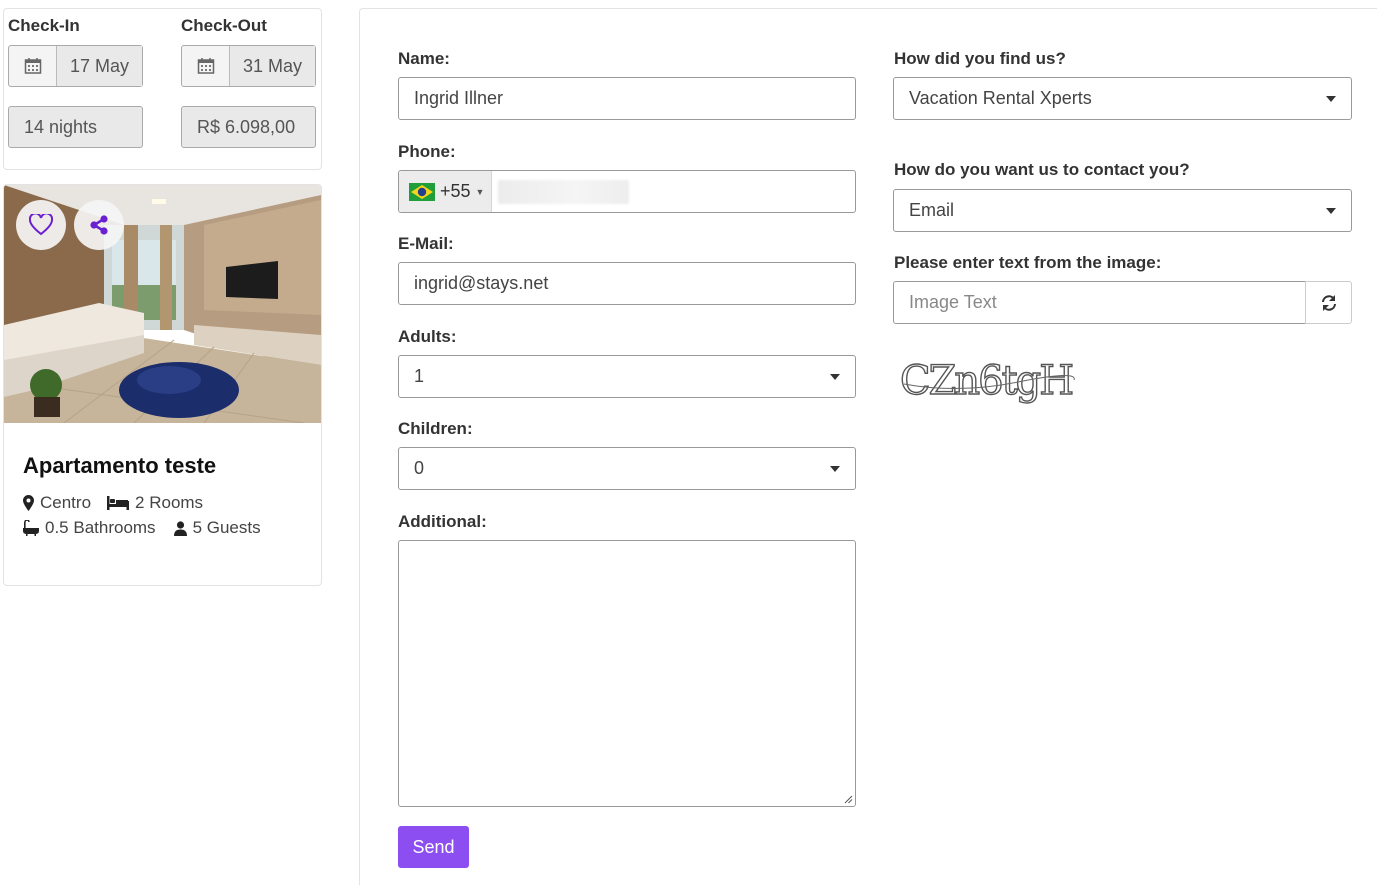 This screenshot has height=885, width=1377. What do you see at coordinates (28, 503) in the screenshot?
I see `map-marker-icon` at bounding box center [28, 503].